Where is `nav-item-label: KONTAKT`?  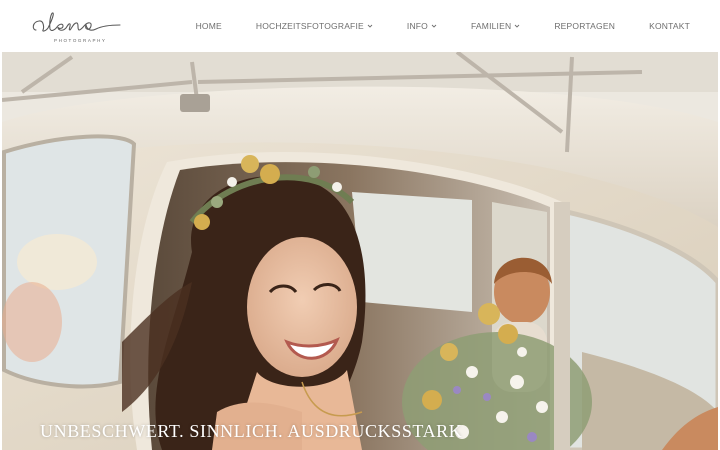 nav-item-label: KONTAKT is located at coordinates (669, 26).